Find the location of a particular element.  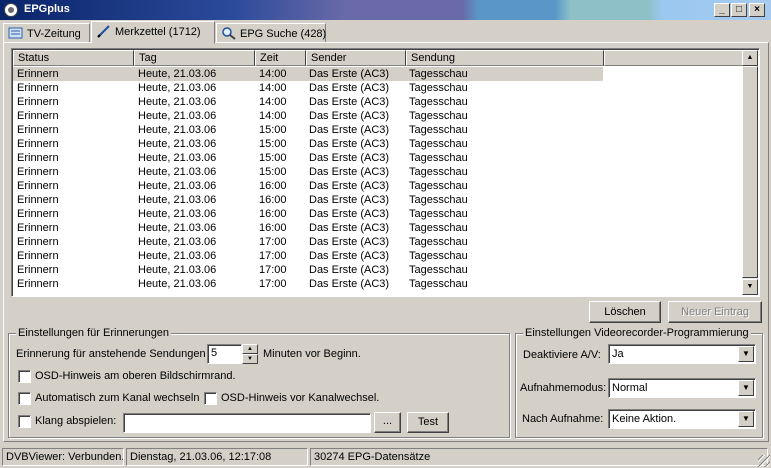

minimize-button: _ is located at coordinates (722, 10).